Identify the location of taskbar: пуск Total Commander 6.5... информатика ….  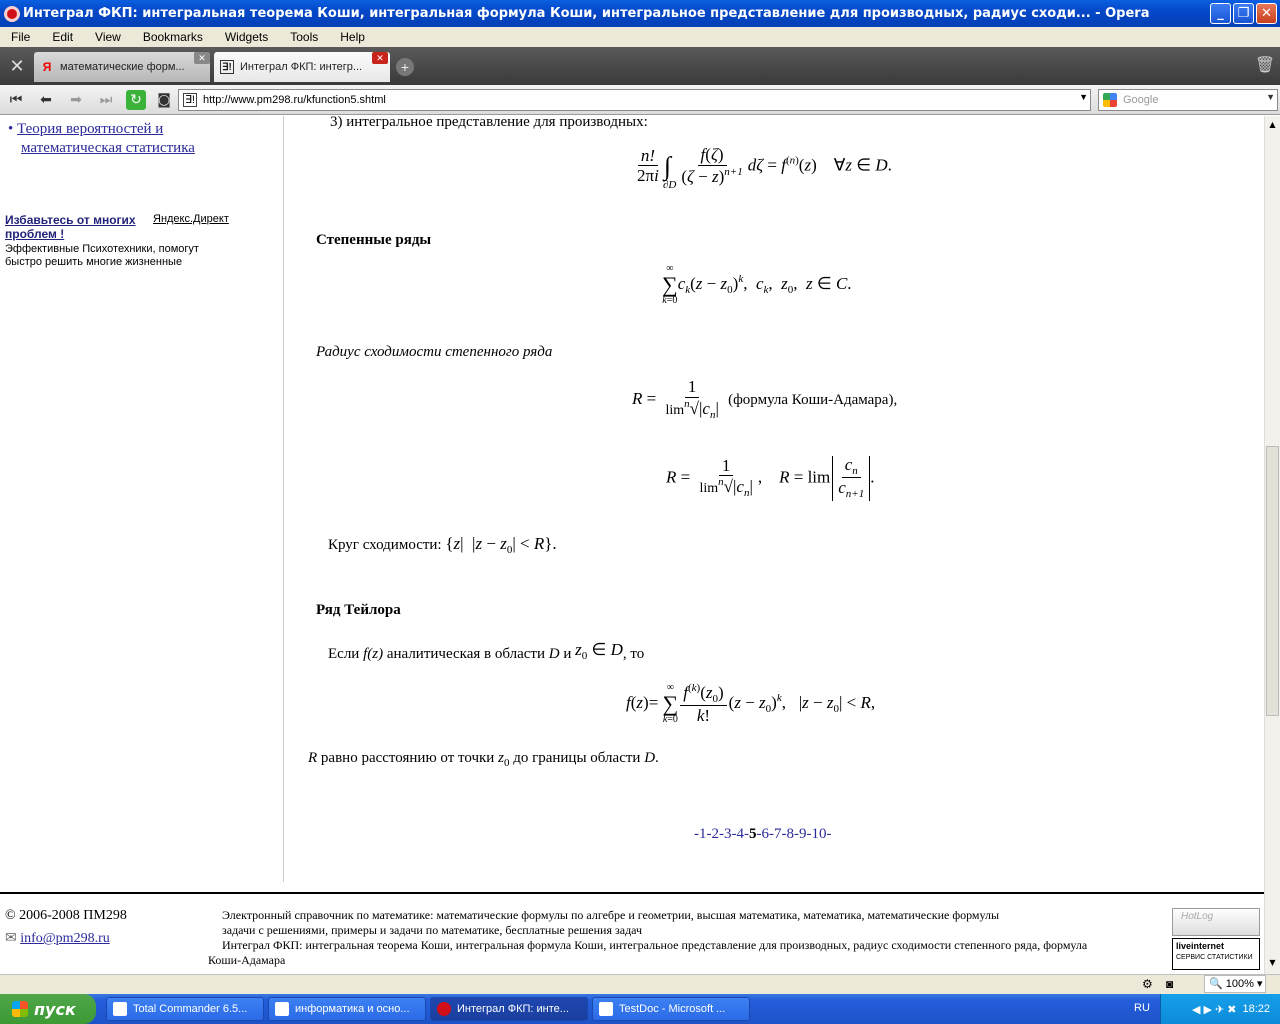
(640, 1009).